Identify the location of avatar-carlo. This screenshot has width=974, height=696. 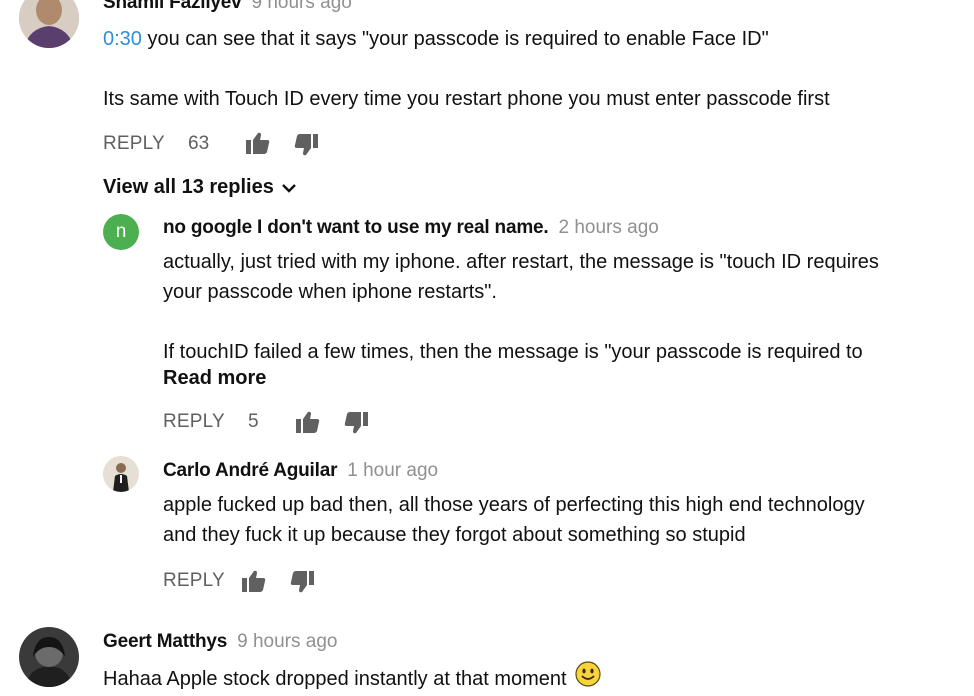
(121, 474).